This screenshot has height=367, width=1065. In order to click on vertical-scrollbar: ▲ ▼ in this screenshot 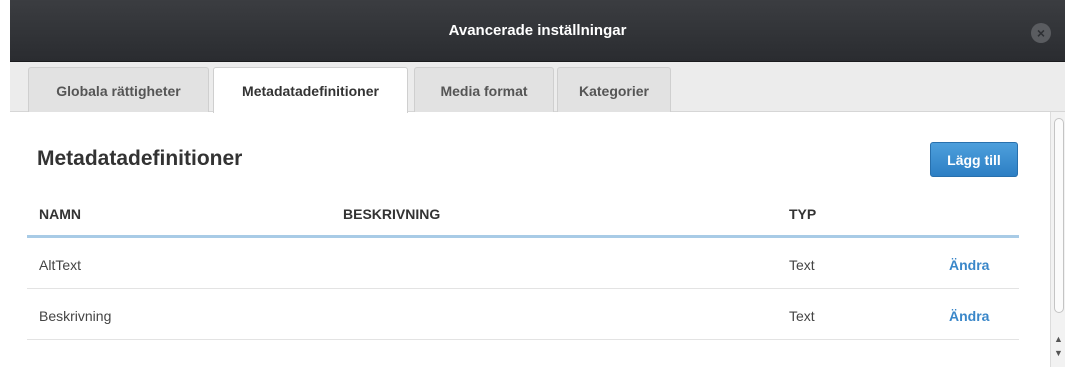, I will do `click(1057, 239)`.